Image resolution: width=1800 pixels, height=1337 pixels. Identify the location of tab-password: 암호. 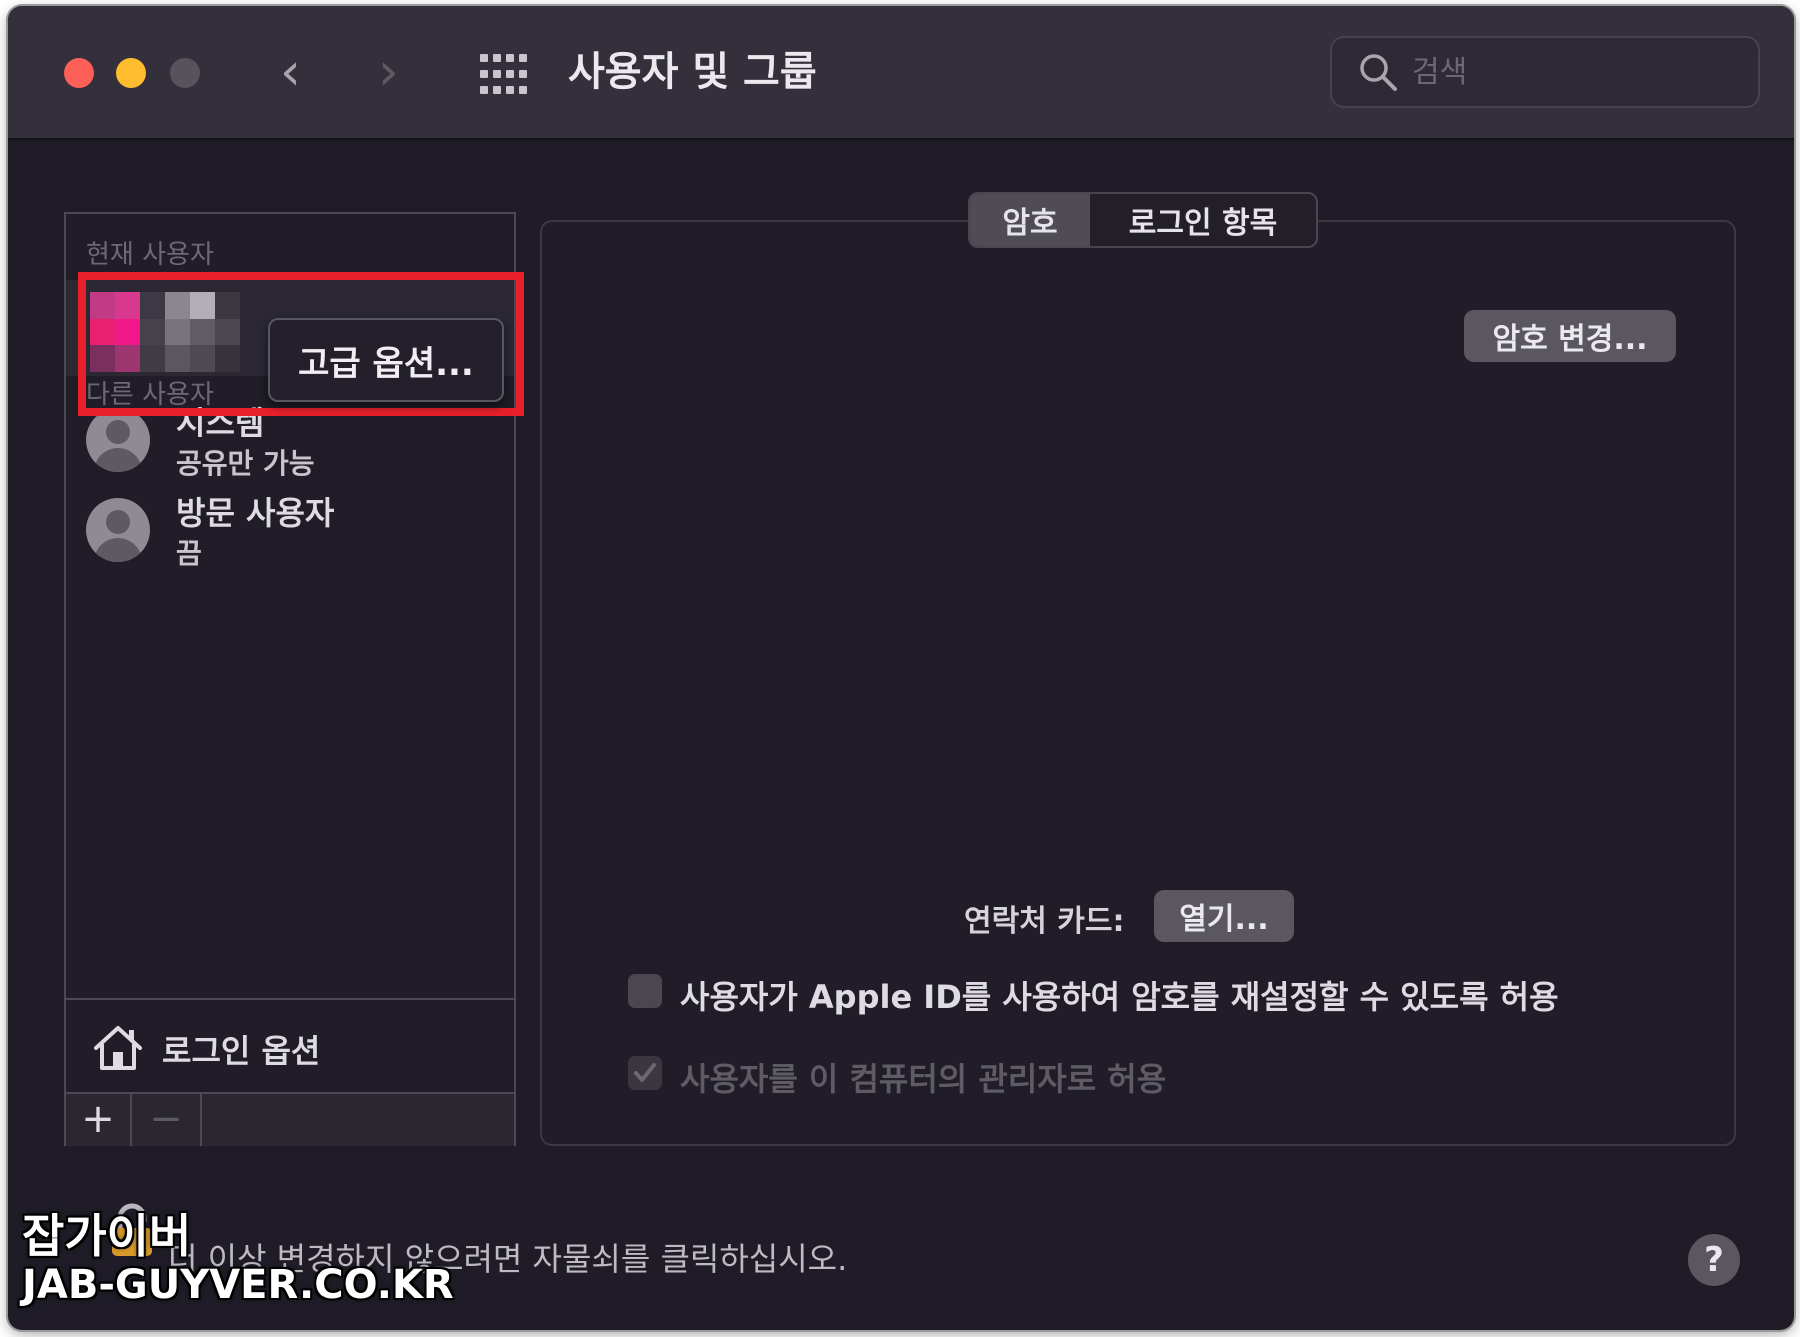
(1030, 220).